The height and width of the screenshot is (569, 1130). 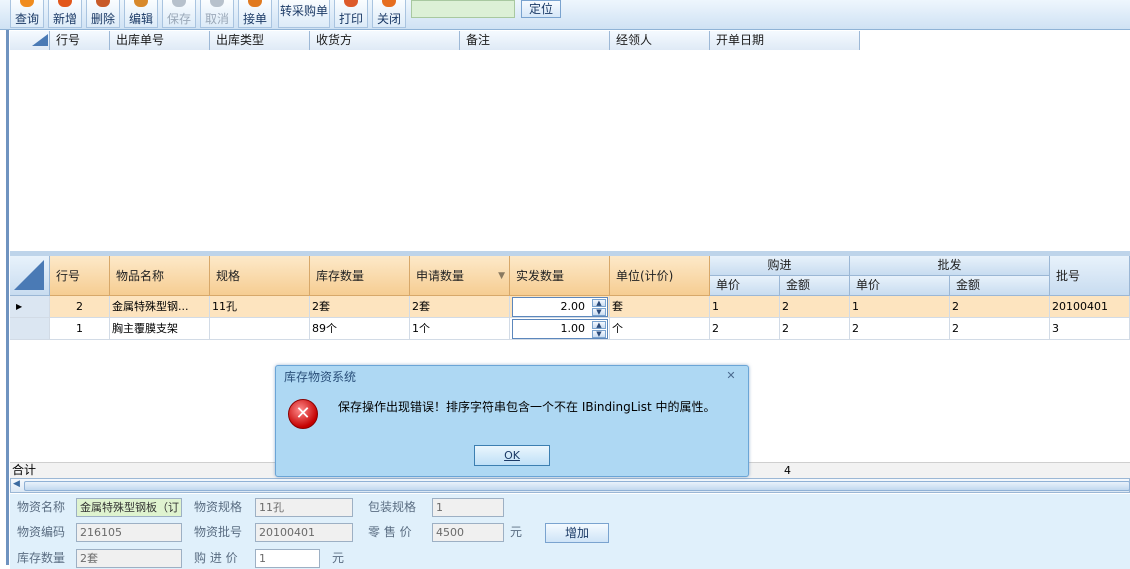 I want to click on col-unit: 单位(计价), so click(x=660, y=276).